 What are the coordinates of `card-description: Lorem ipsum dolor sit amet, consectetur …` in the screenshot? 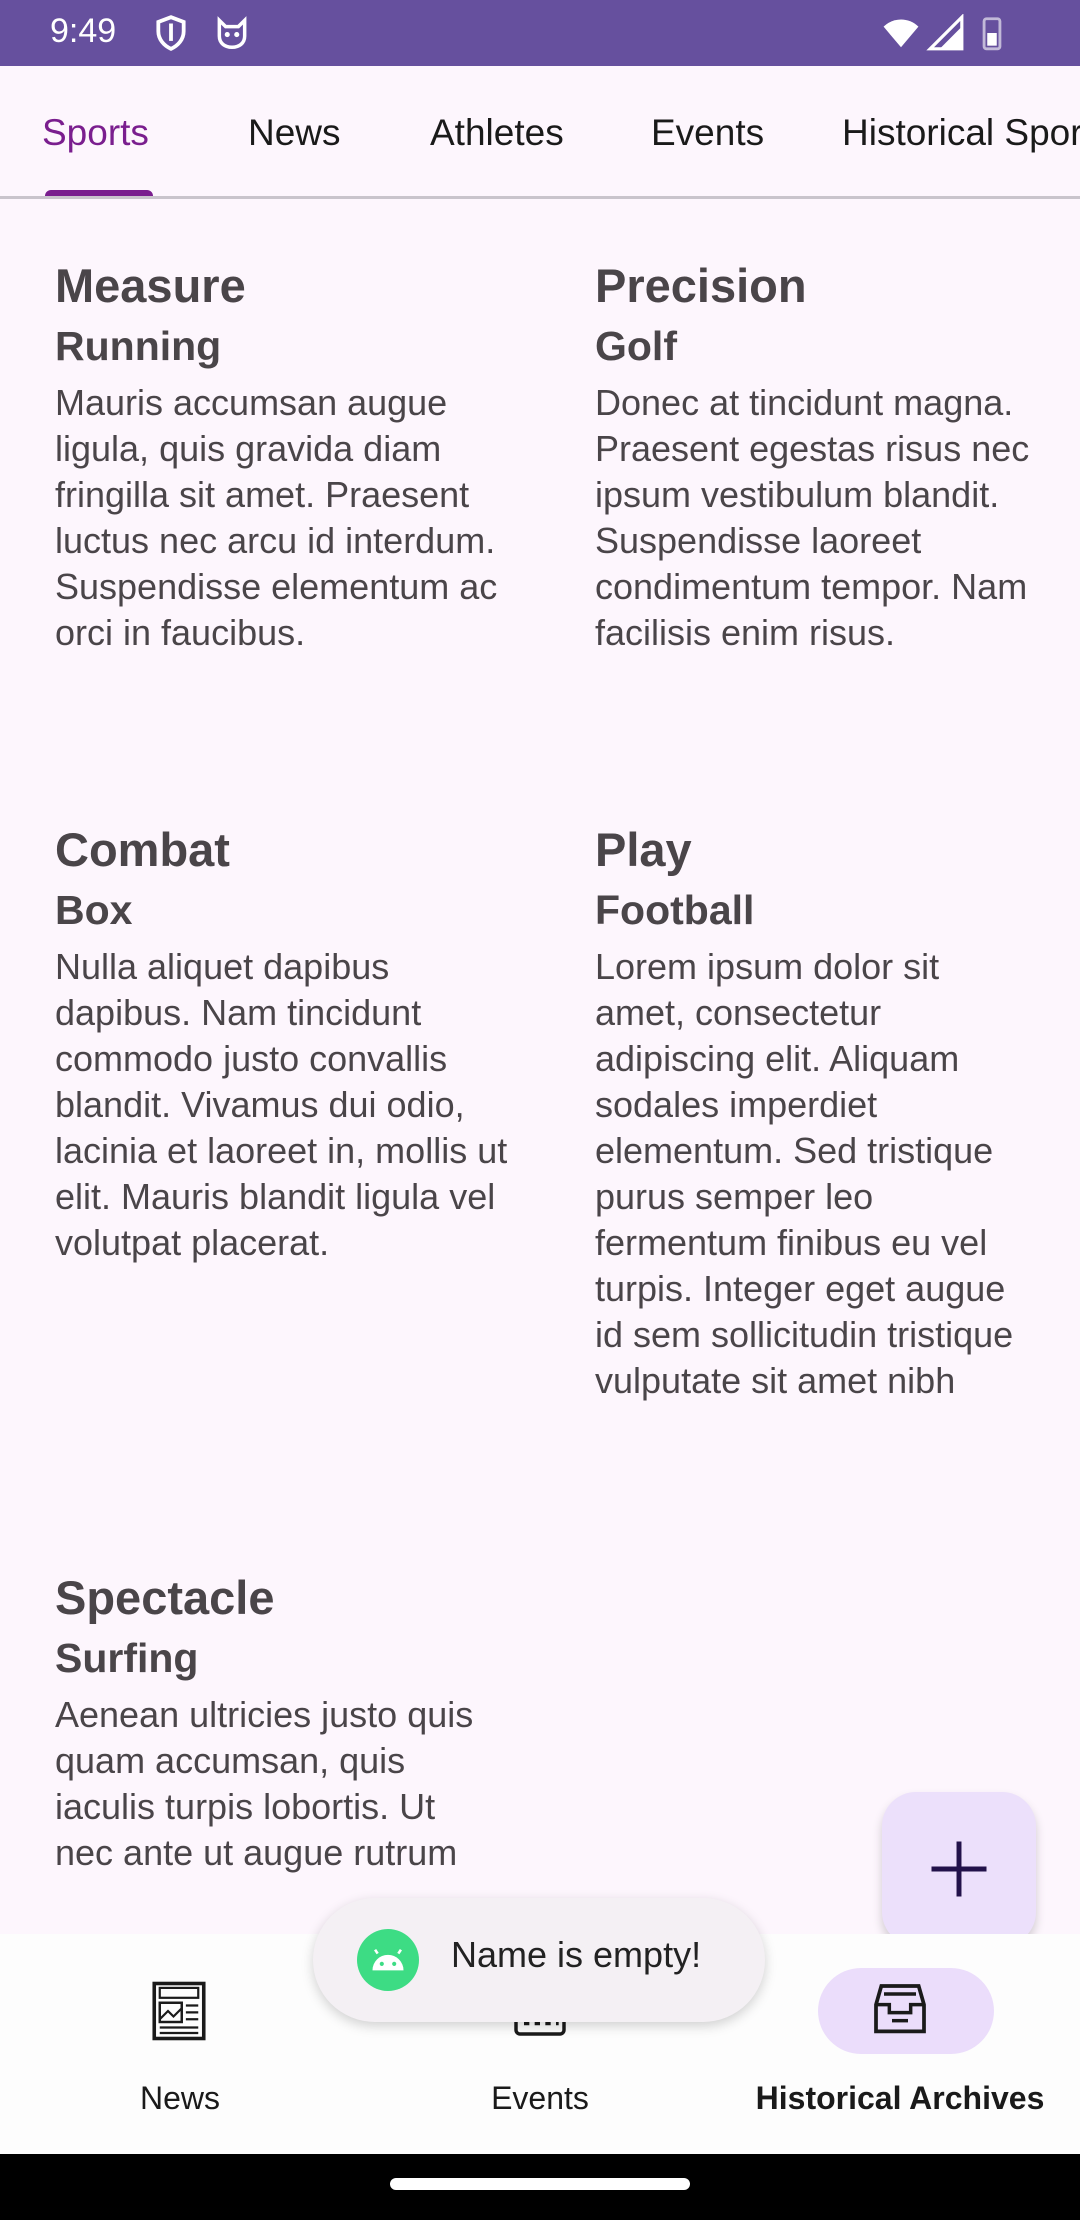 It's located at (804, 1173).